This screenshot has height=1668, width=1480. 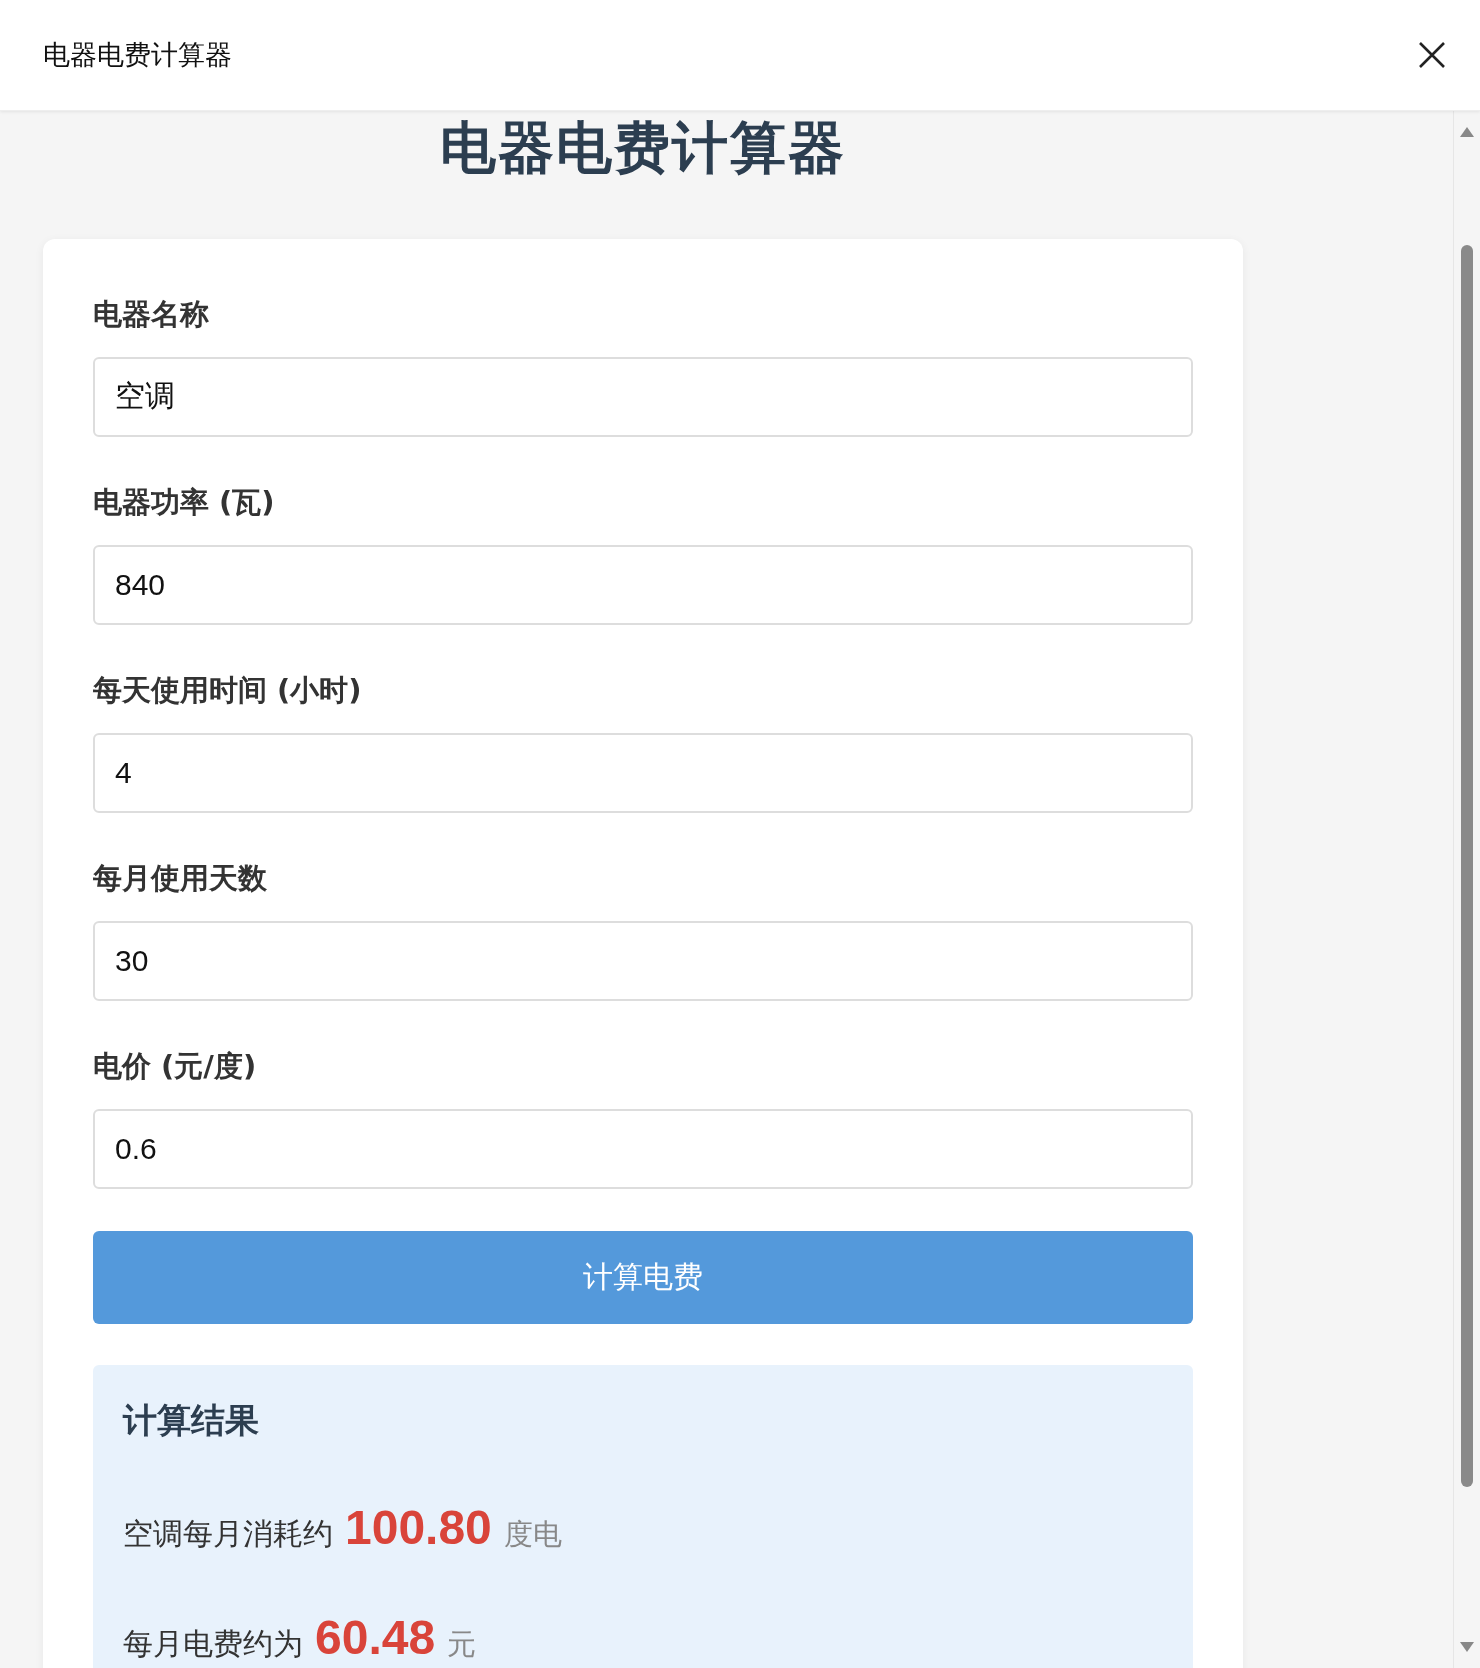 What do you see at coordinates (137, 55) in the screenshot?
I see `window-title: 电器电费计算器` at bounding box center [137, 55].